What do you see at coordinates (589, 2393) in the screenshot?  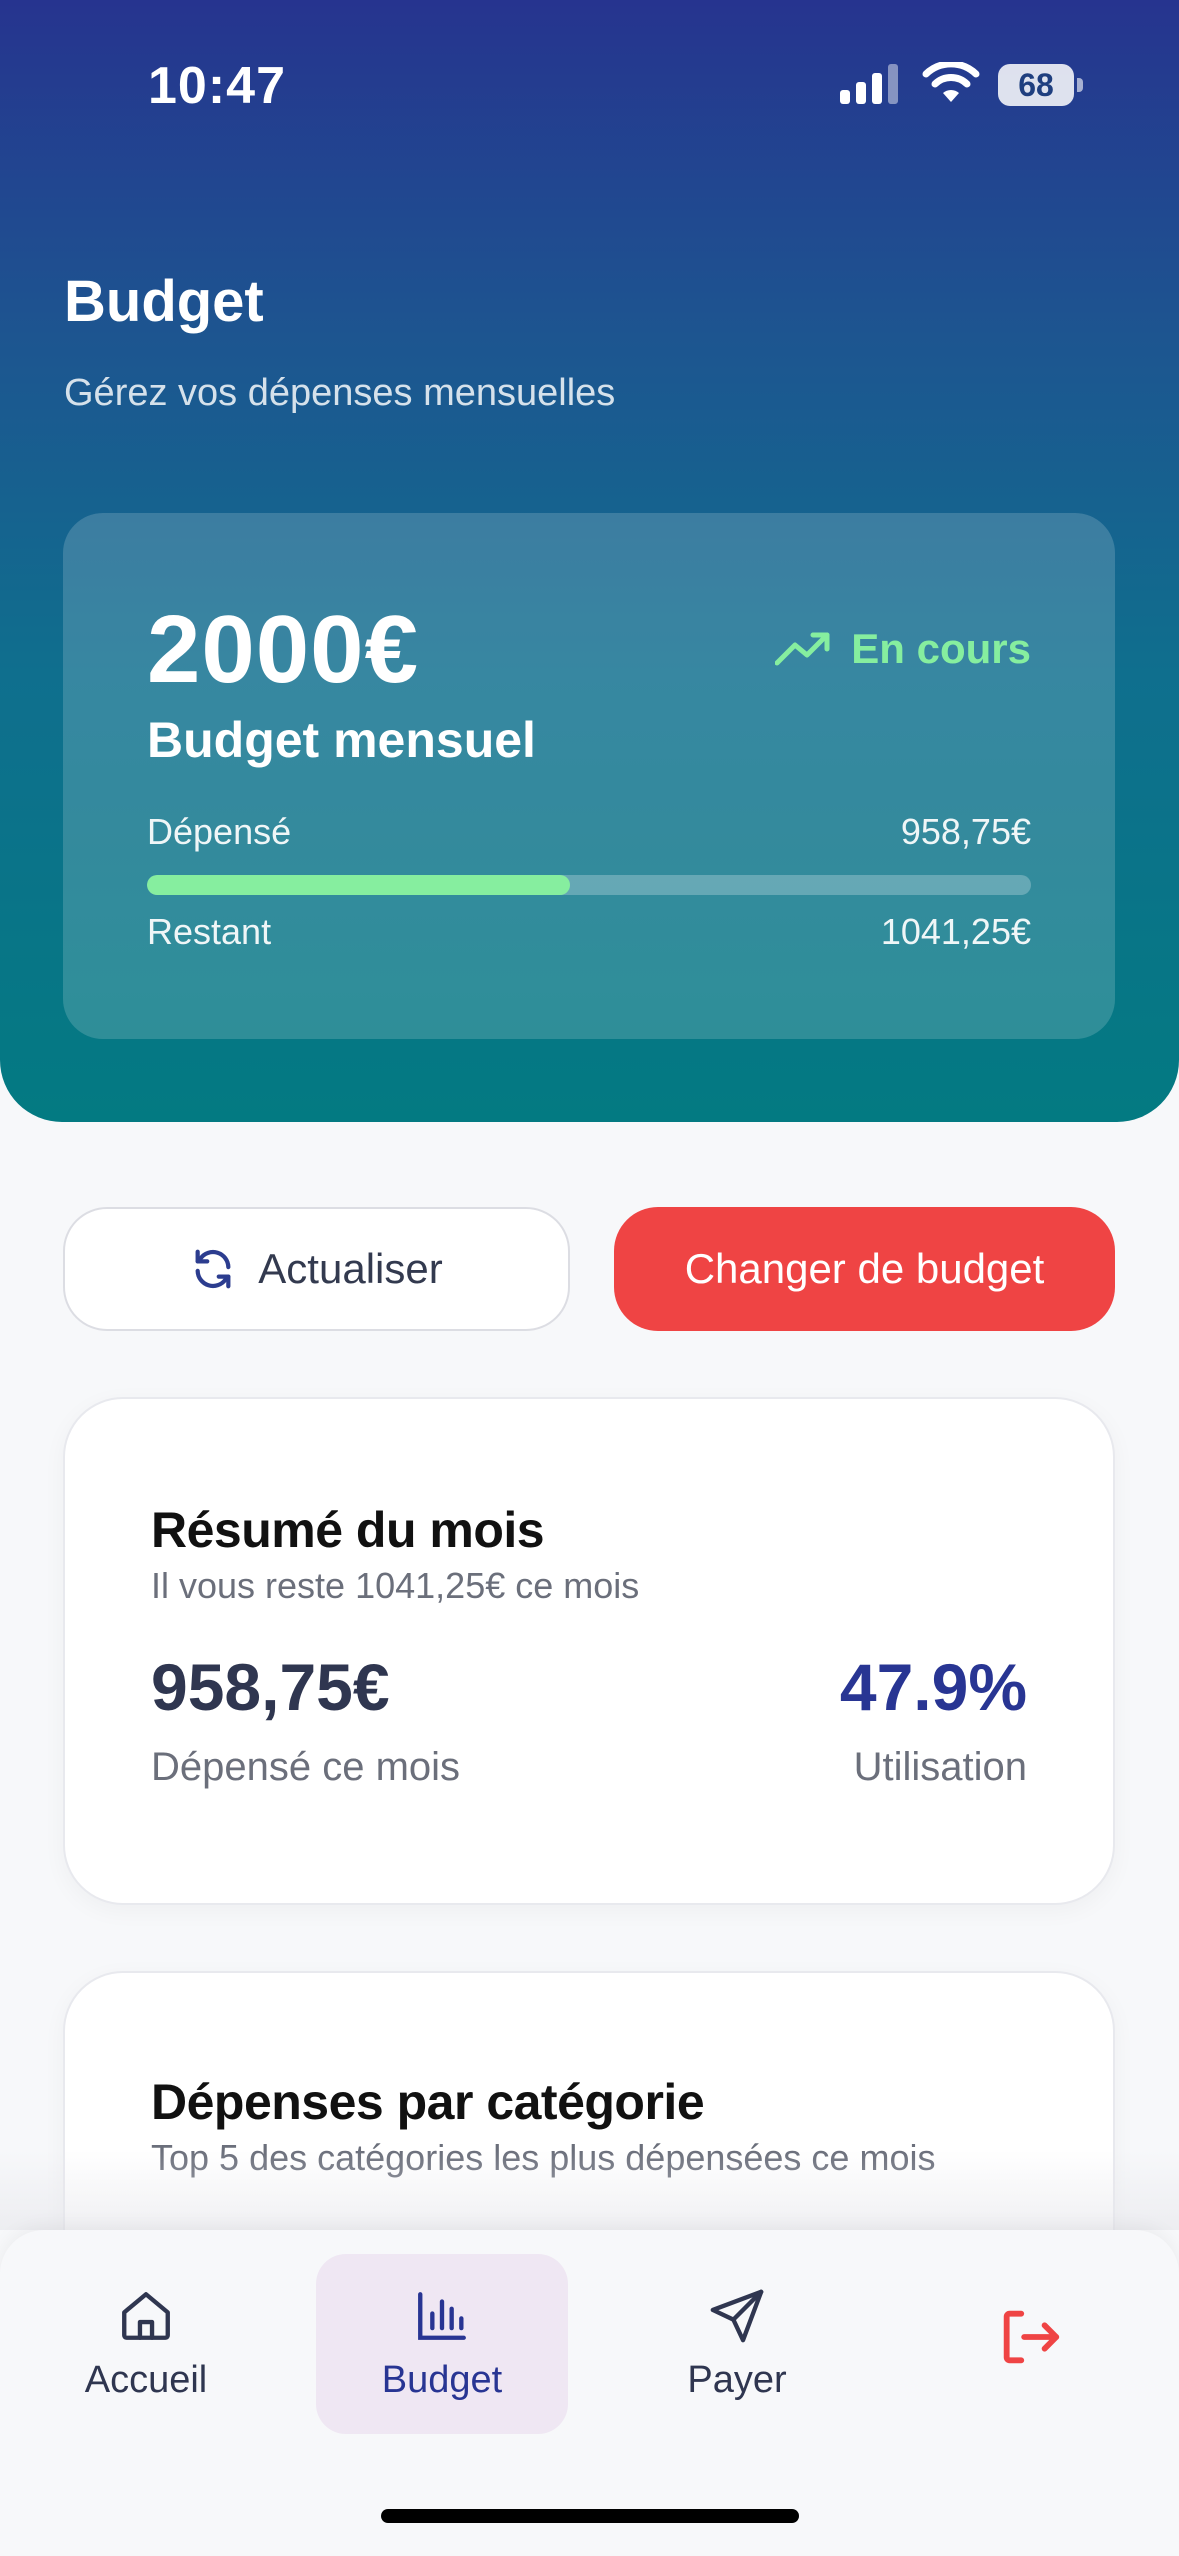 I see `bottom-tab-bar: Accueil Budget Payer` at bounding box center [589, 2393].